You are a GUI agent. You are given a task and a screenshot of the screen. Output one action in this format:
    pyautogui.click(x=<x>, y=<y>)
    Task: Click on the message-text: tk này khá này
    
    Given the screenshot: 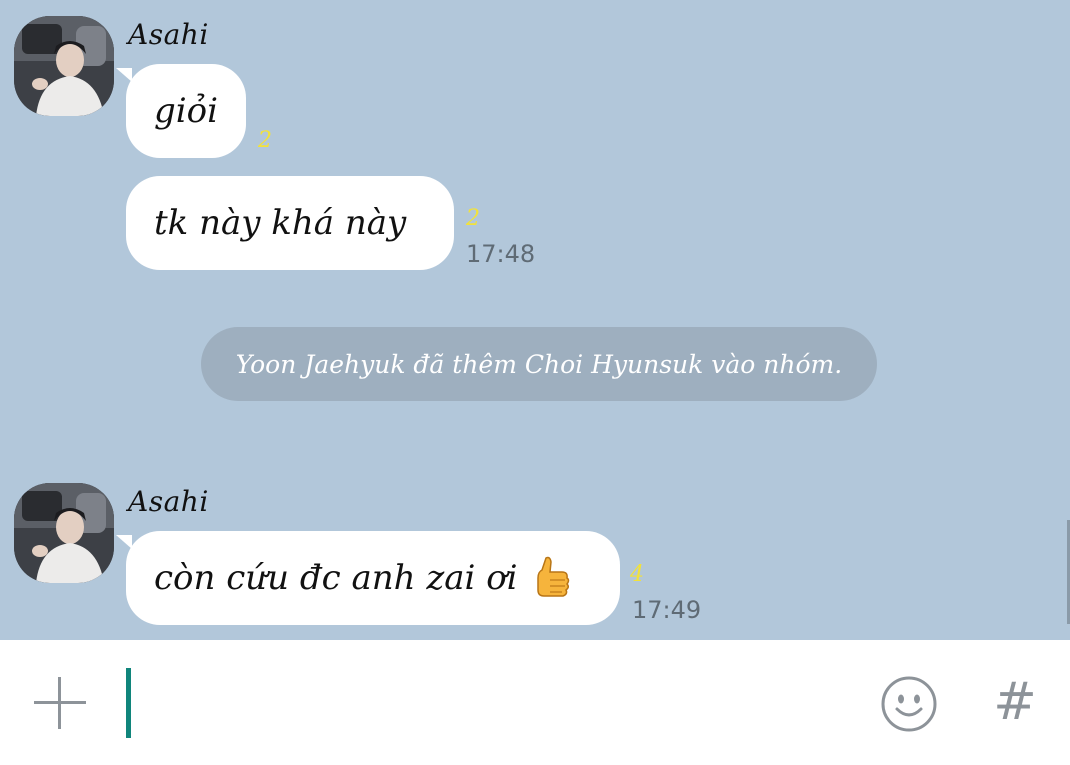 What is the action you would take?
    pyautogui.click(x=280, y=223)
    